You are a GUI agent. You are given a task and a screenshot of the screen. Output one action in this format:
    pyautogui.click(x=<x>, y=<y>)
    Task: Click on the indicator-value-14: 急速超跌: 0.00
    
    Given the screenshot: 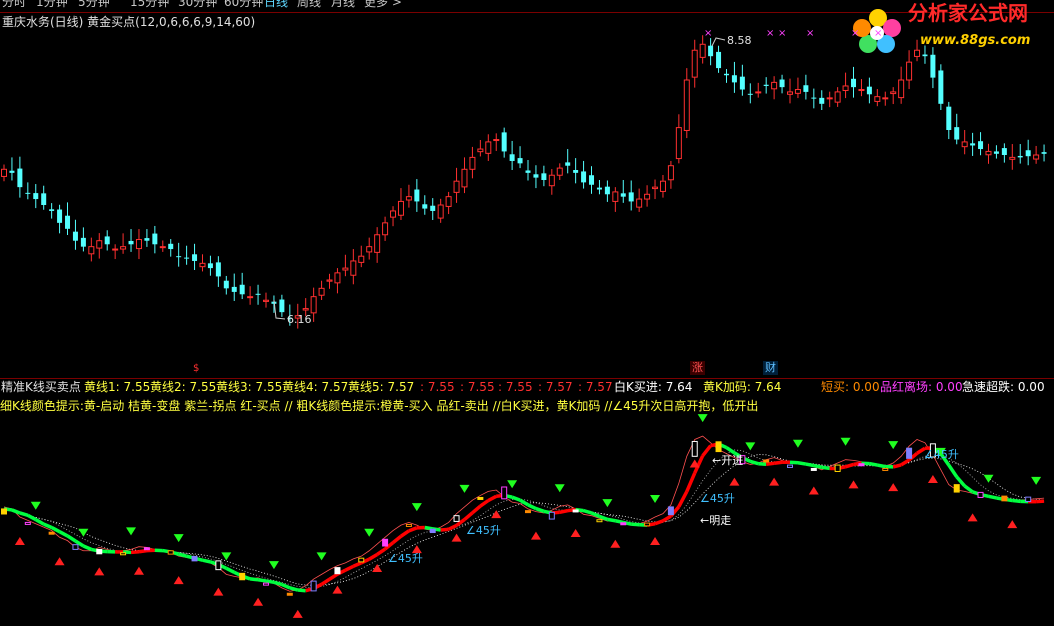 What is the action you would take?
    pyautogui.click(x=1003, y=387)
    